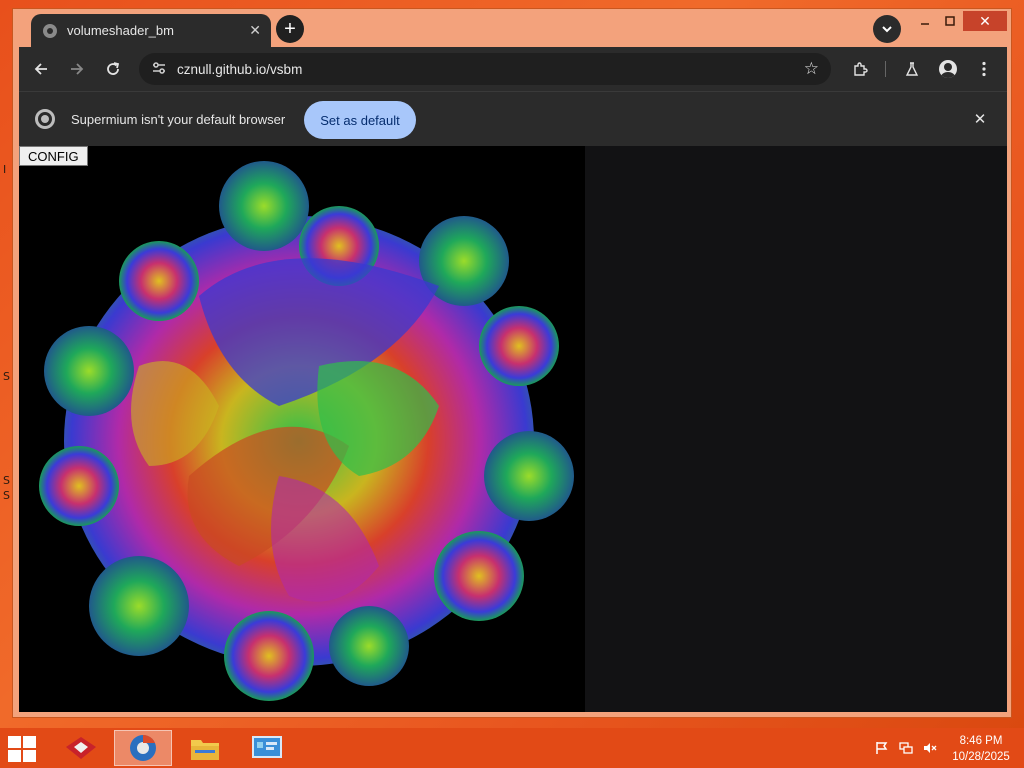 This screenshot has width=1024, height=768. I want to click on chevron-down-icon, so click(887, 28).